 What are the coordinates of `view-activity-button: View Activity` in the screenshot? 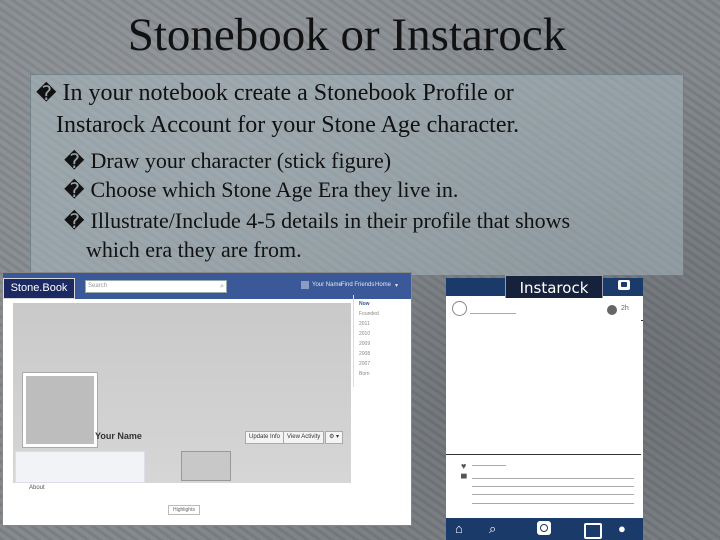 It's located at (304, 437).